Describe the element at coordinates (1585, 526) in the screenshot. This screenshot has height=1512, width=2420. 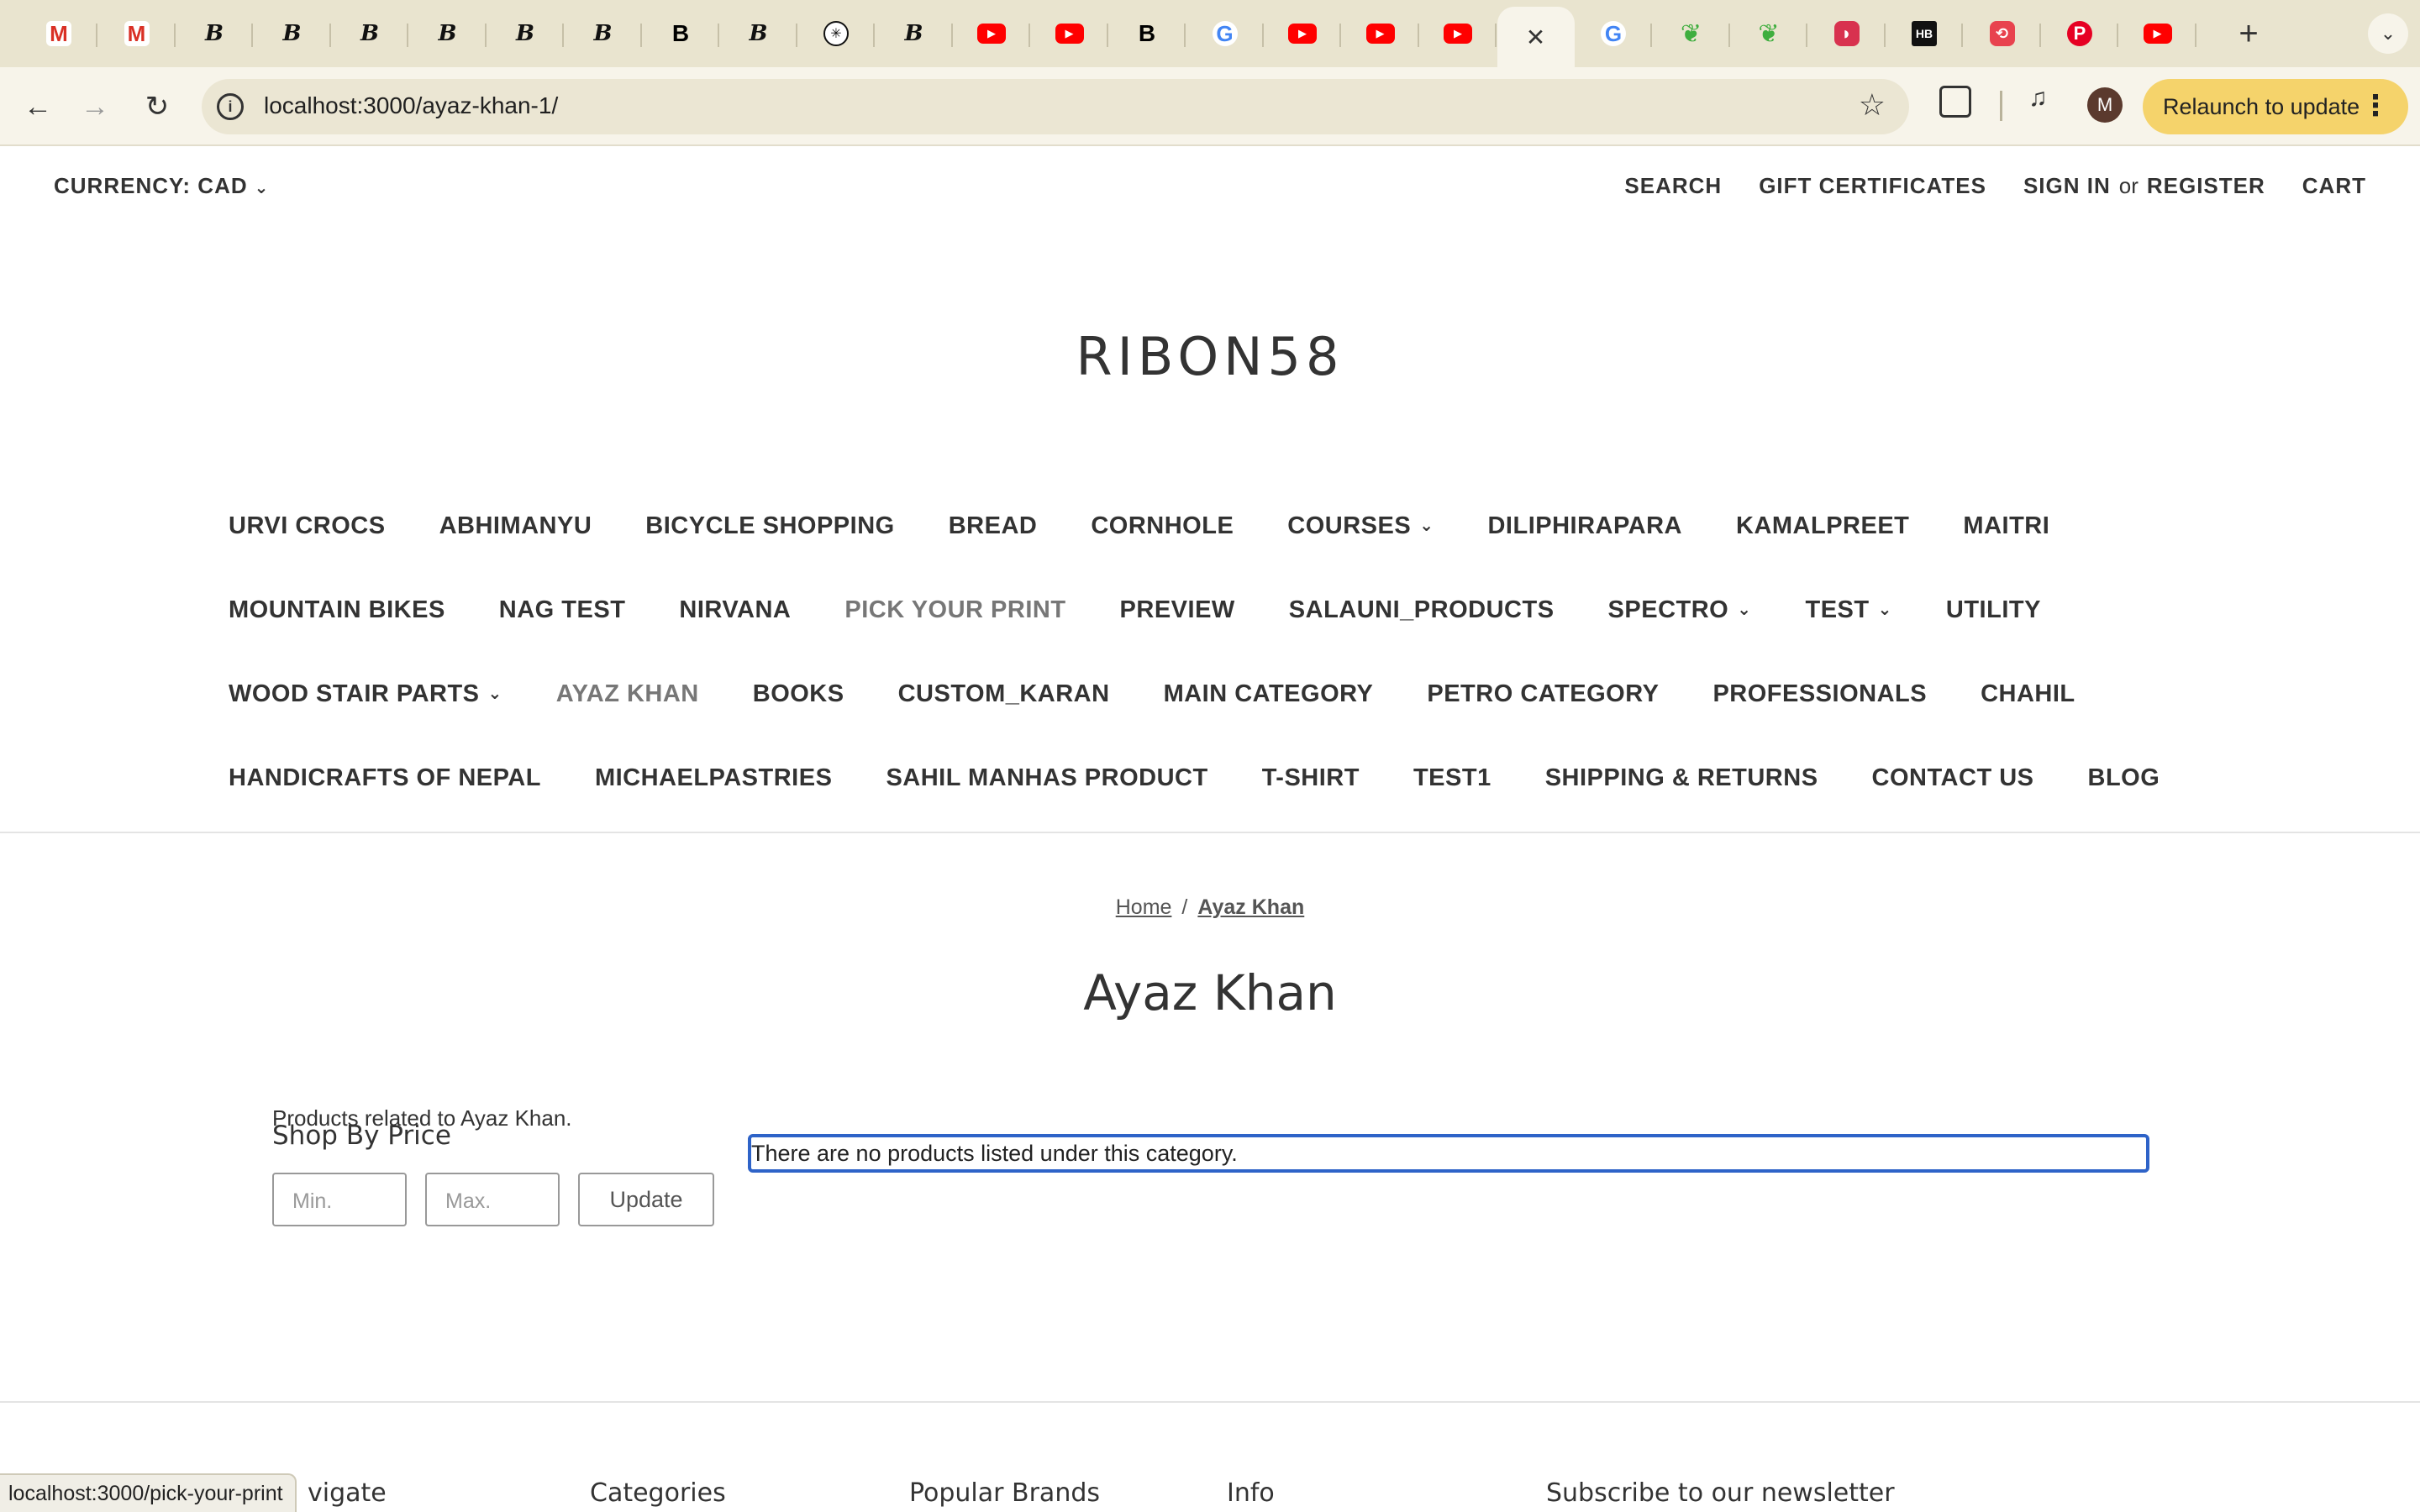
I see `nav-item: DILIPHIRAPARA` at that location.